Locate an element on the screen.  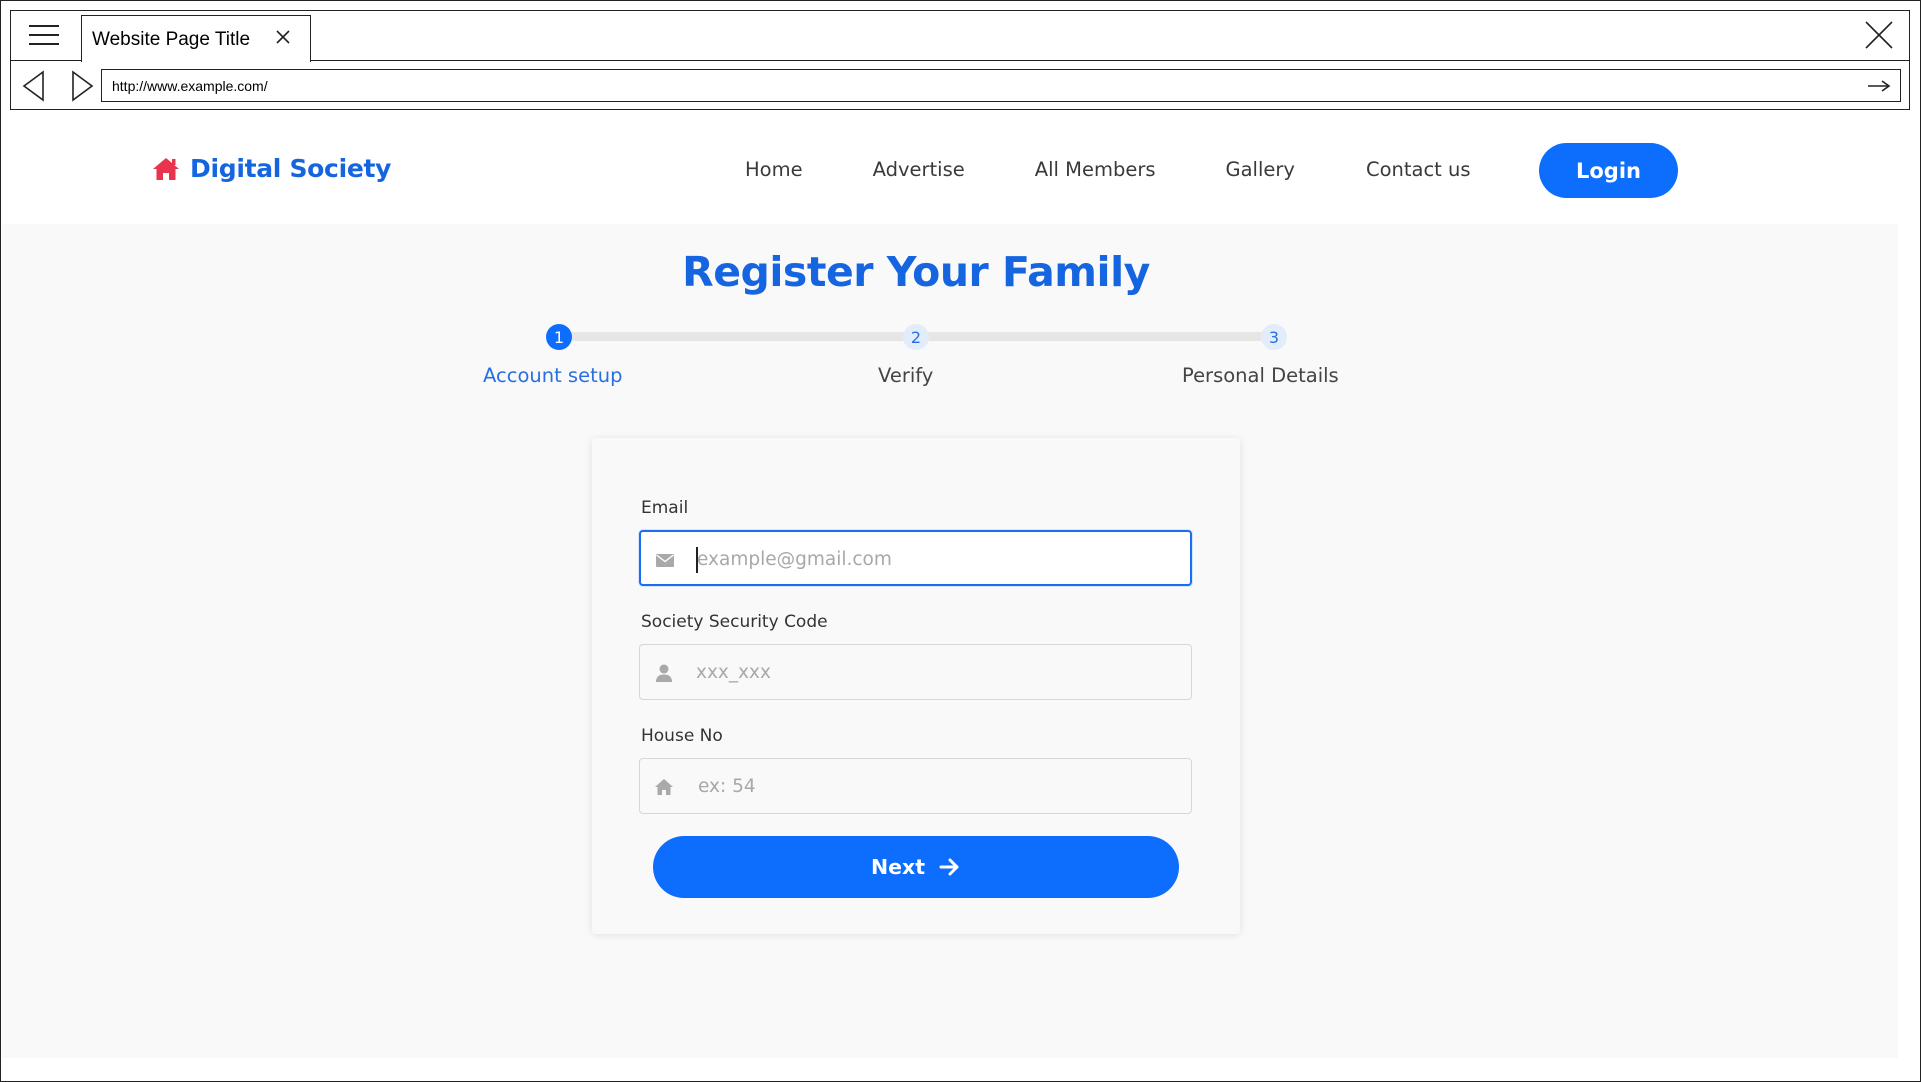
nav-all-members: All Members is located at coordinates (1095, 169).